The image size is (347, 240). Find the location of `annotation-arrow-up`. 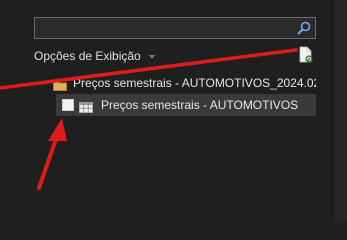

annotation-arrow-up is located at coordinates (47, 163).